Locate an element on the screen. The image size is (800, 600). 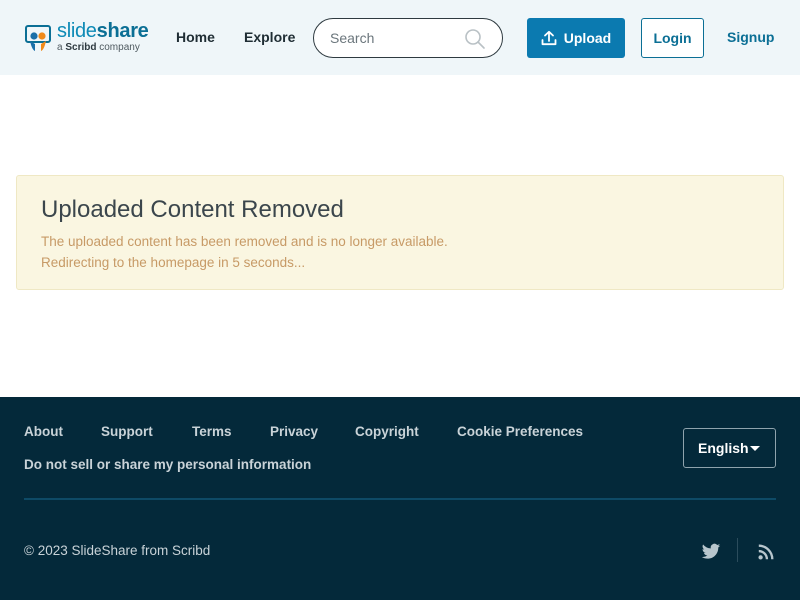
footer-cookie-preferences-link: Cookie Preferences is located at coordinates (520, 431).